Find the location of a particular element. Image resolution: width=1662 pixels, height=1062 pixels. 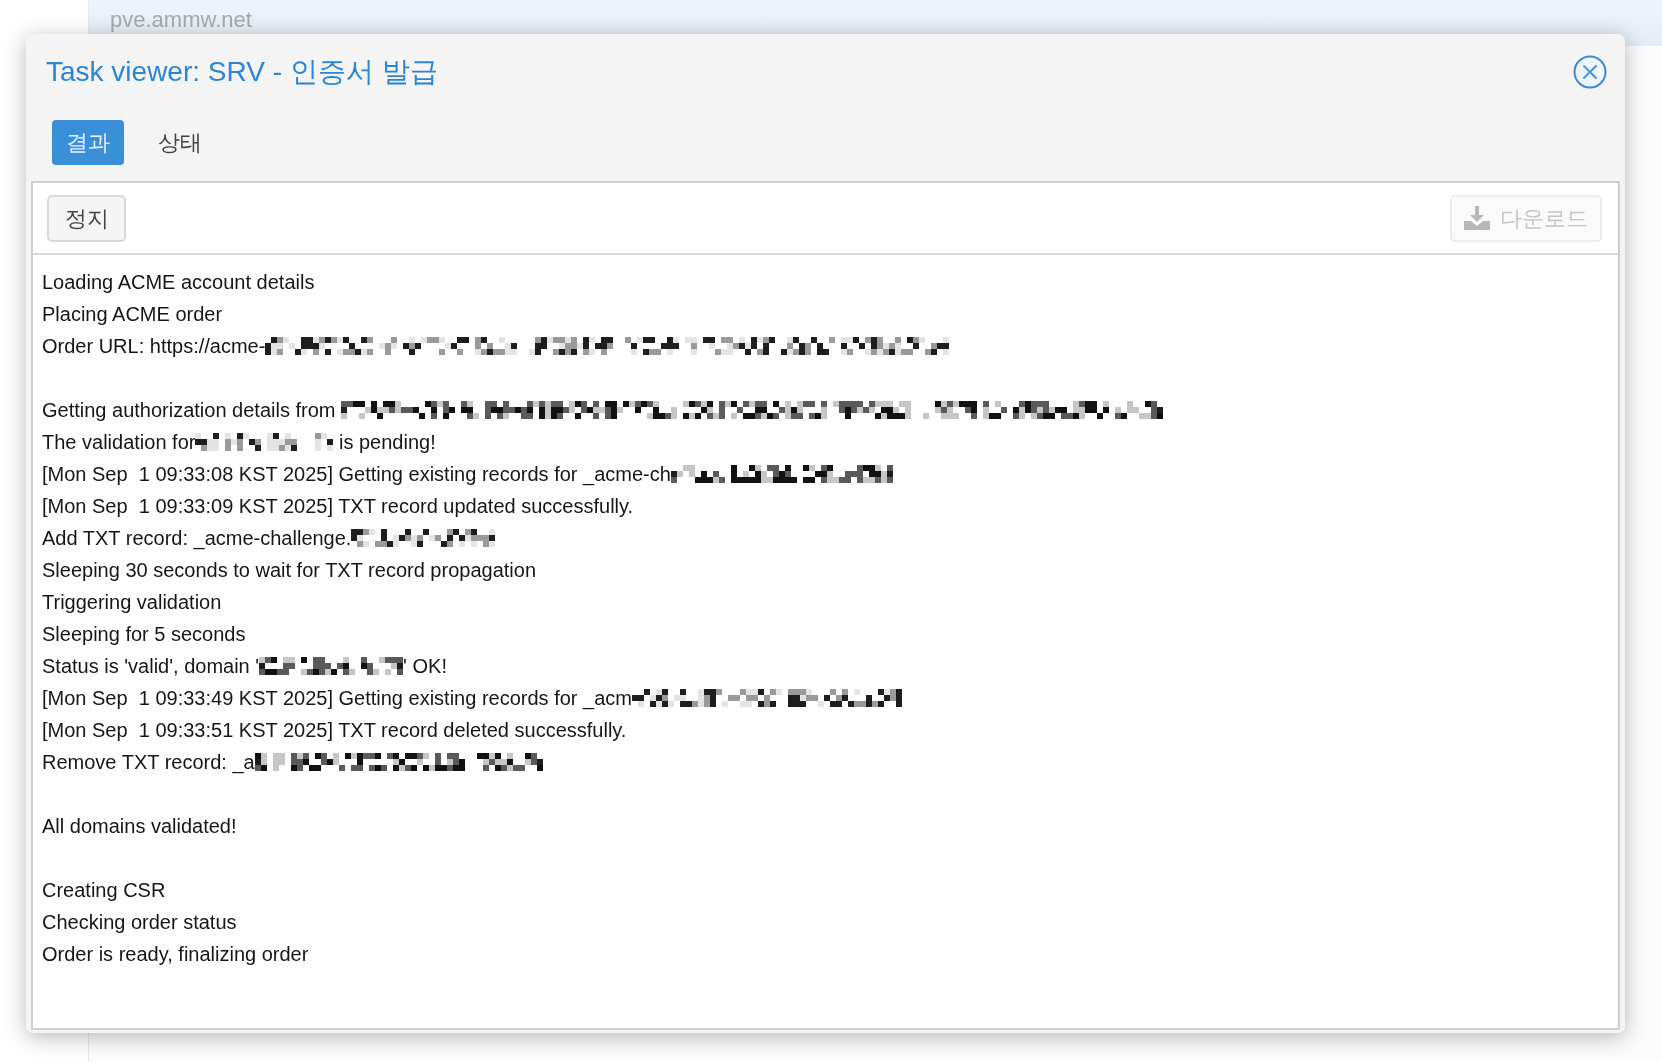

log-text: The validation for is located at coordinates (119, 442).